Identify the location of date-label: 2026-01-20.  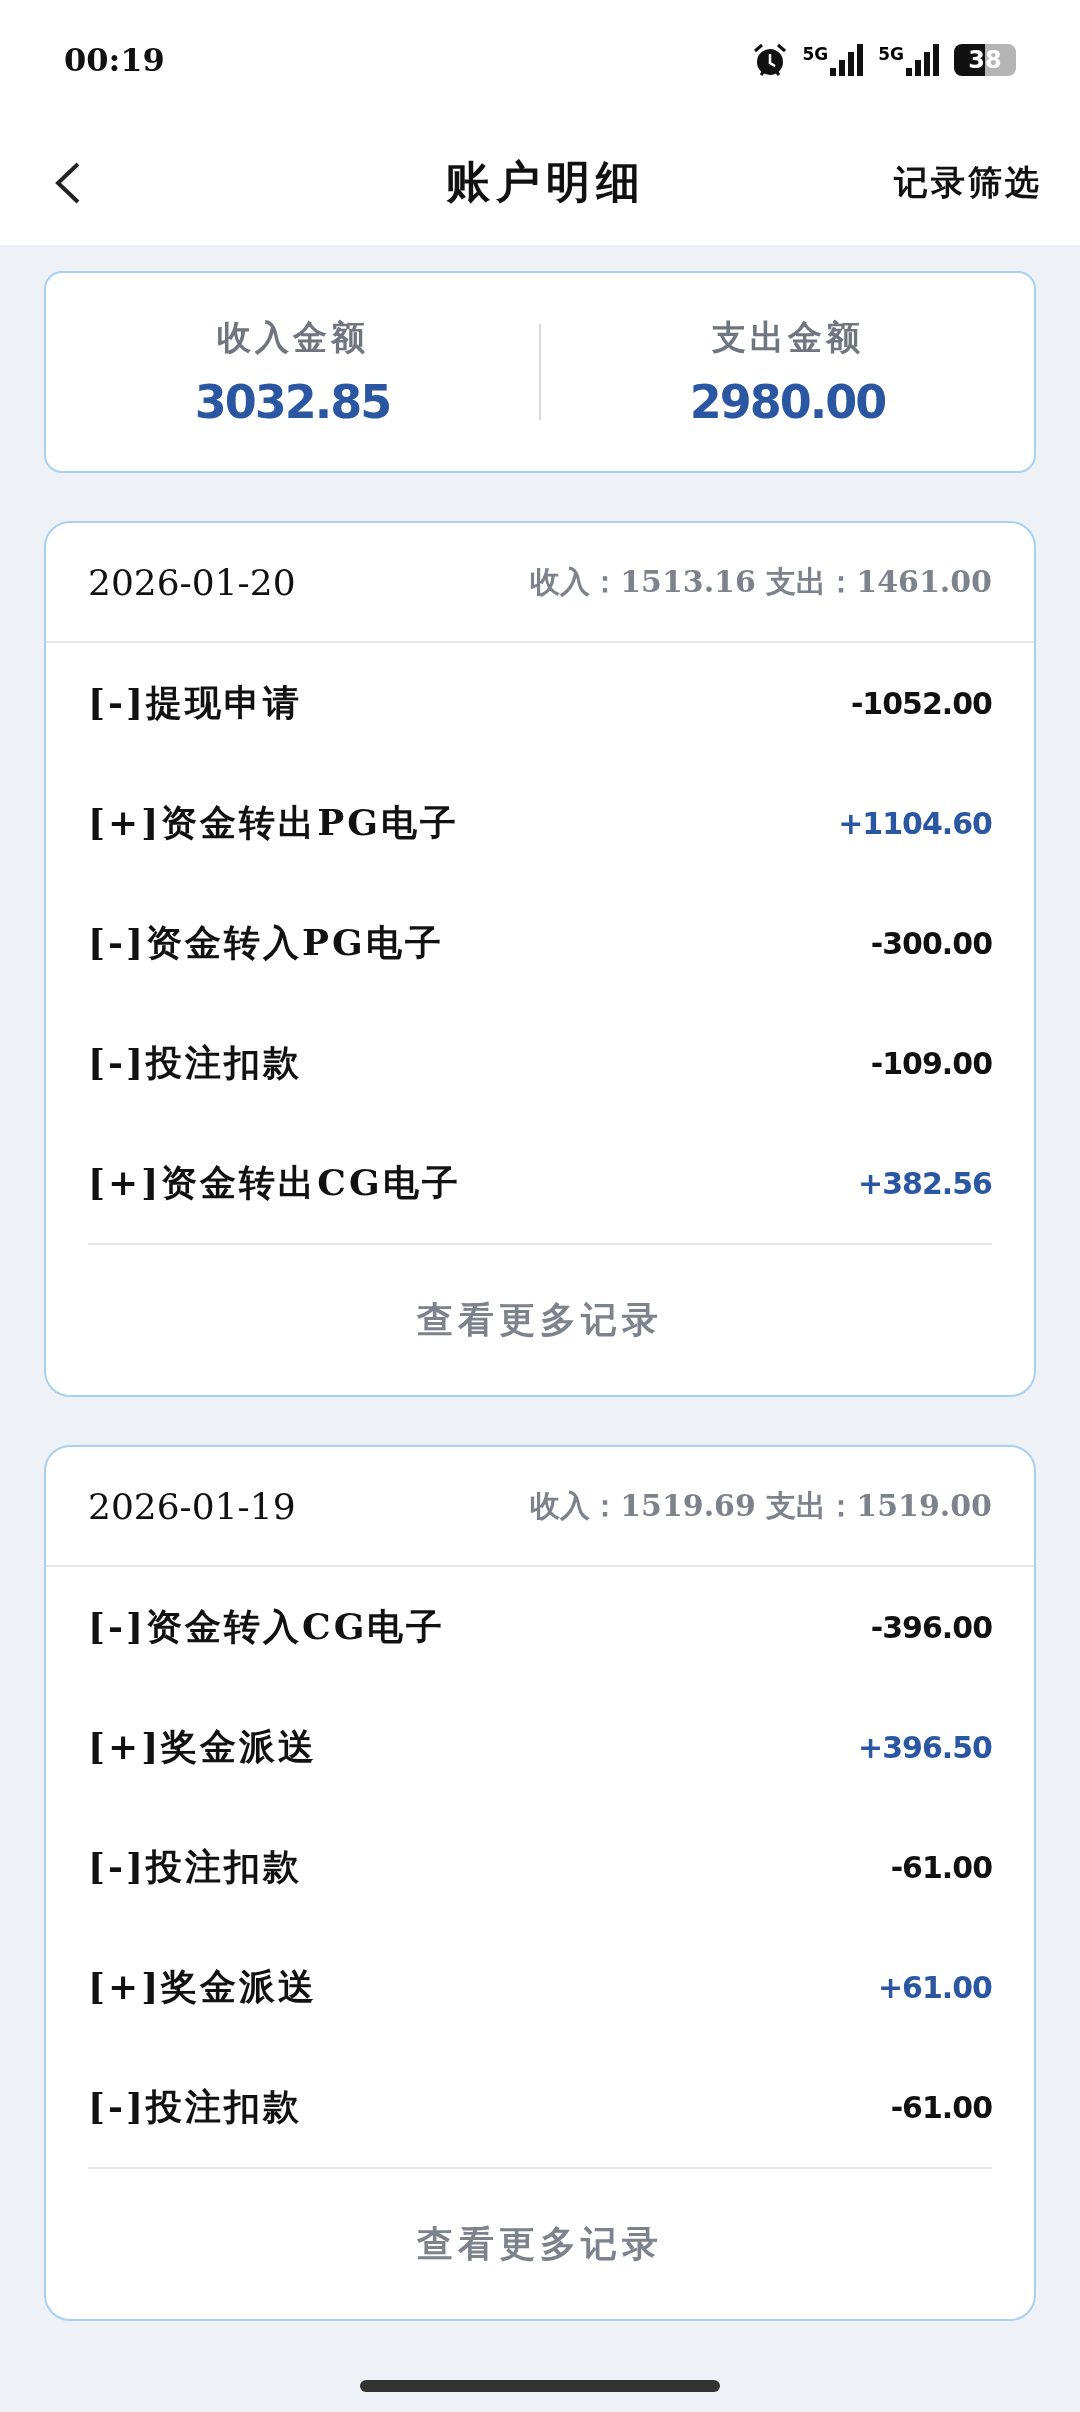
(192, 582).